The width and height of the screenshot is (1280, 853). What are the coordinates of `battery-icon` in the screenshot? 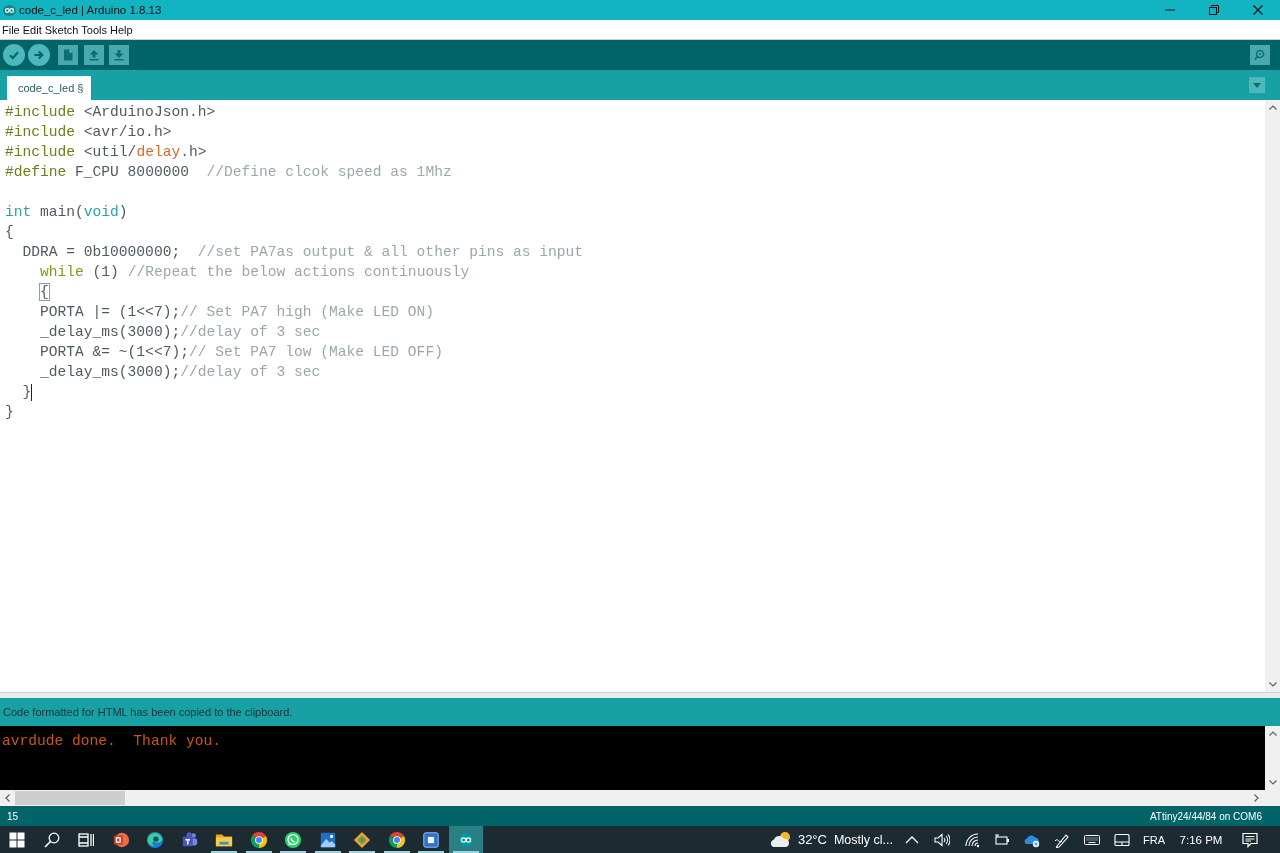 It's located at (1002, 839).